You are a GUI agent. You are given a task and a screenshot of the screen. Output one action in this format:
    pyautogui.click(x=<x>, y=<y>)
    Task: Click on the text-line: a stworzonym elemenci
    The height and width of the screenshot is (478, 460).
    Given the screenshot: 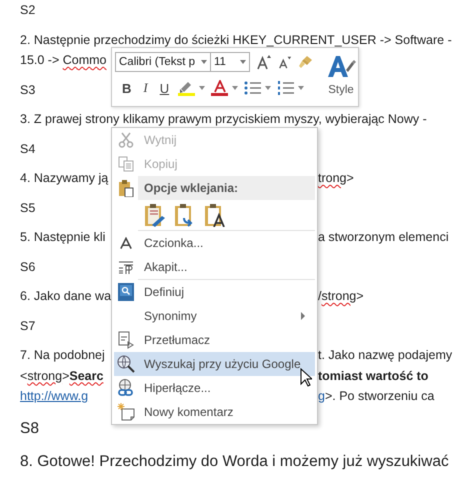 What is the action you would take?
    pyautogui.click(x=383, y=237)
    